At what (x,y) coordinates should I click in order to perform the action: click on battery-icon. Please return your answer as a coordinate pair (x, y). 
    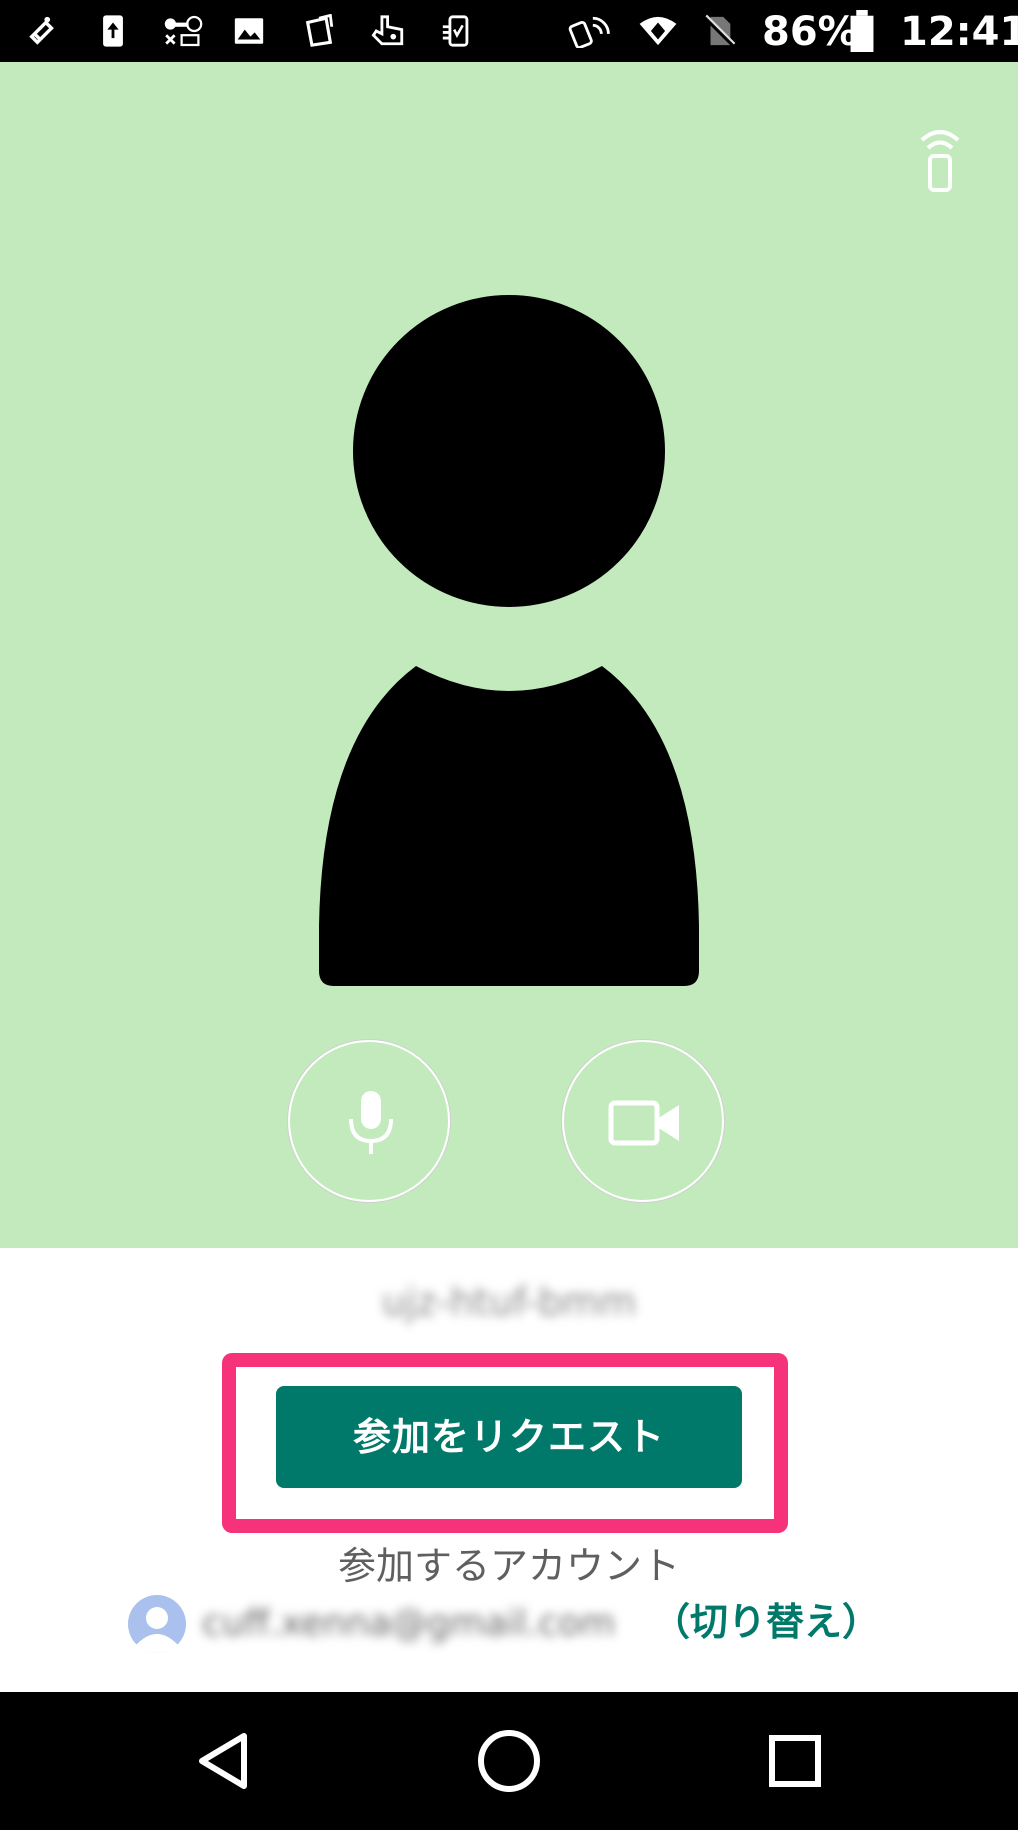
    Looking at the image, I should click on (862, 31).